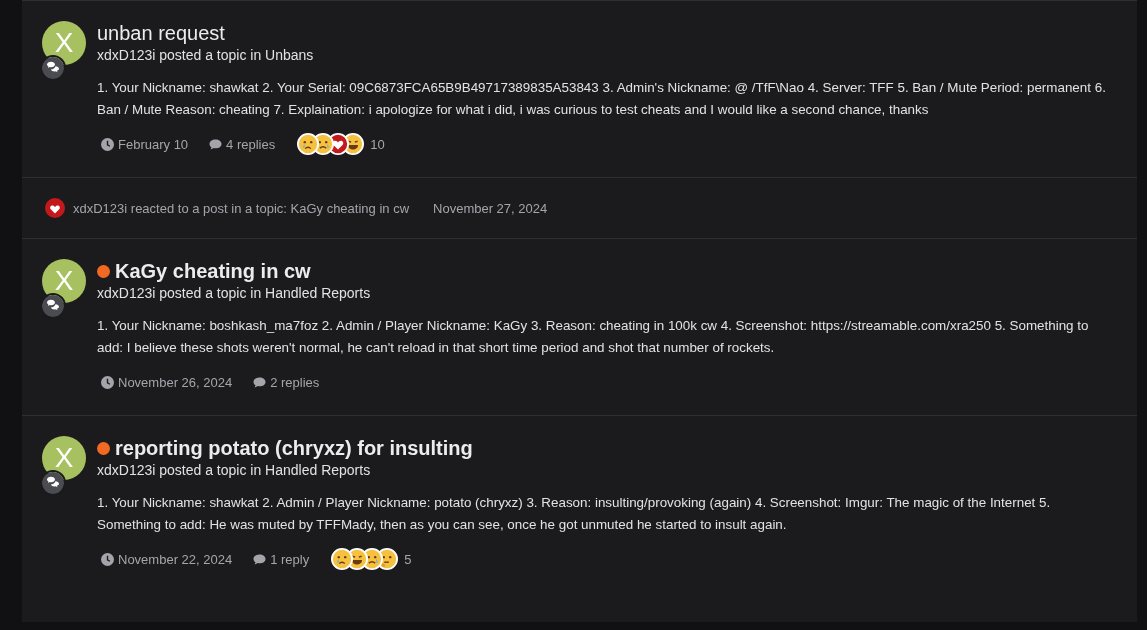  I want to click on reply-count: 1 reply, so click(290, 559).